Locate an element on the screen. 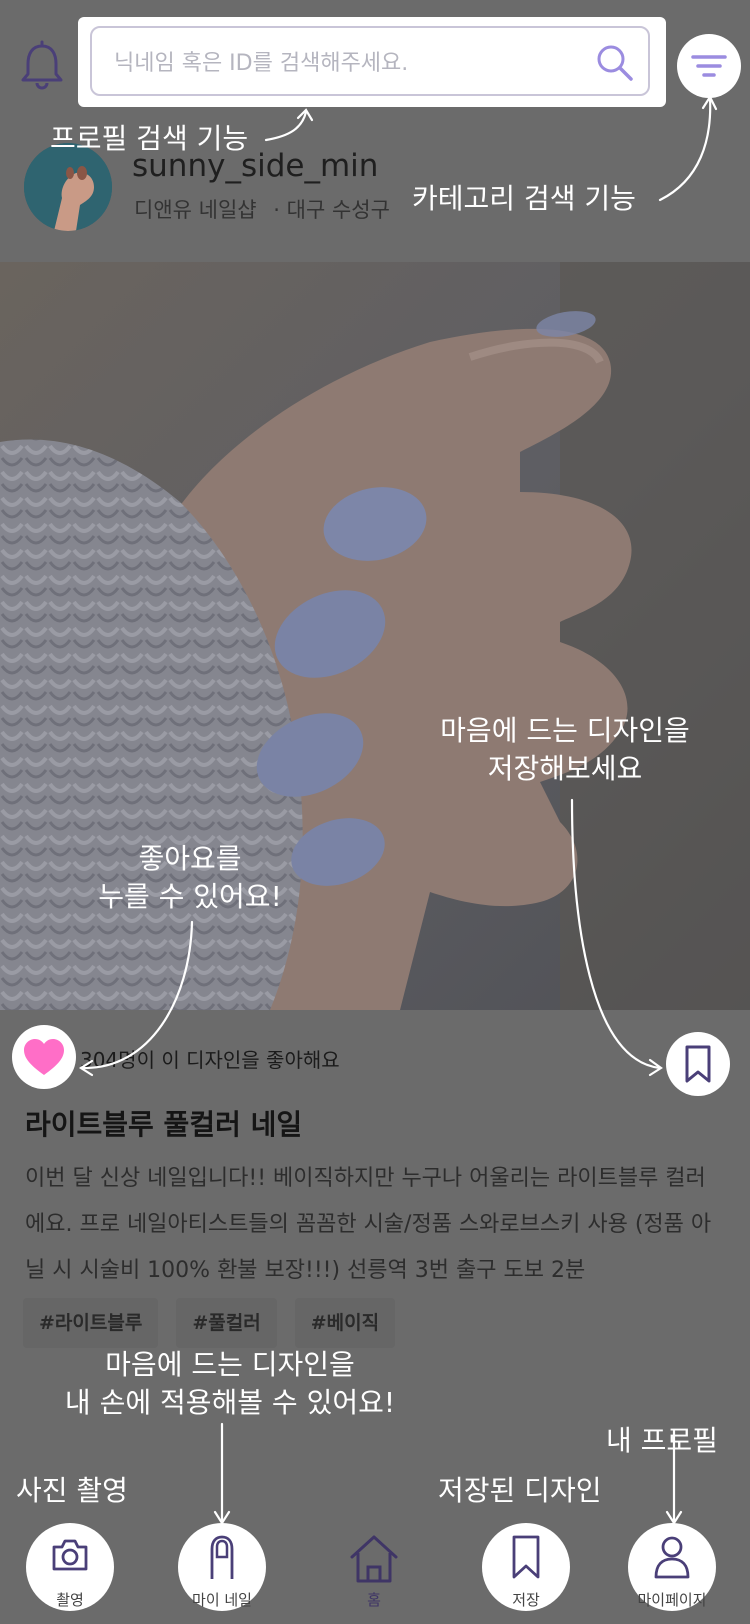  profile-shop-line: 디앤유 네일샵 · 대구 수성구 is located at coordinates (262, 209).